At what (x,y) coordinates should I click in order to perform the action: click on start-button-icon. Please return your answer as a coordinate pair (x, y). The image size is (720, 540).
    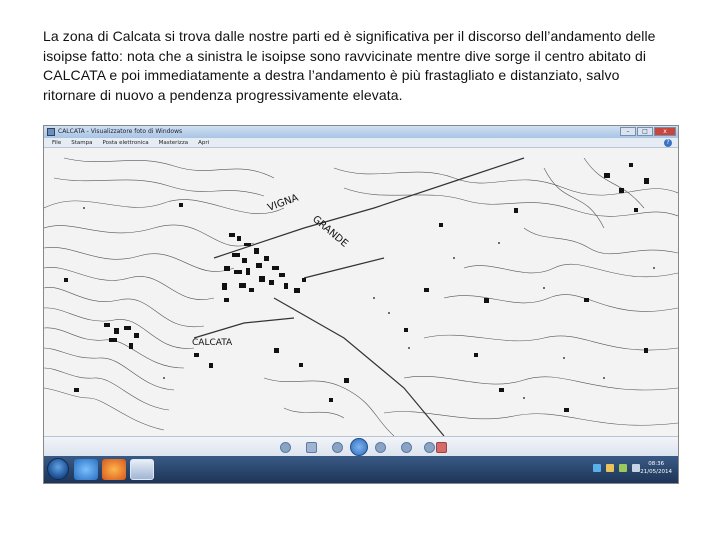
    Looking at the image, I should click on (58, 469).